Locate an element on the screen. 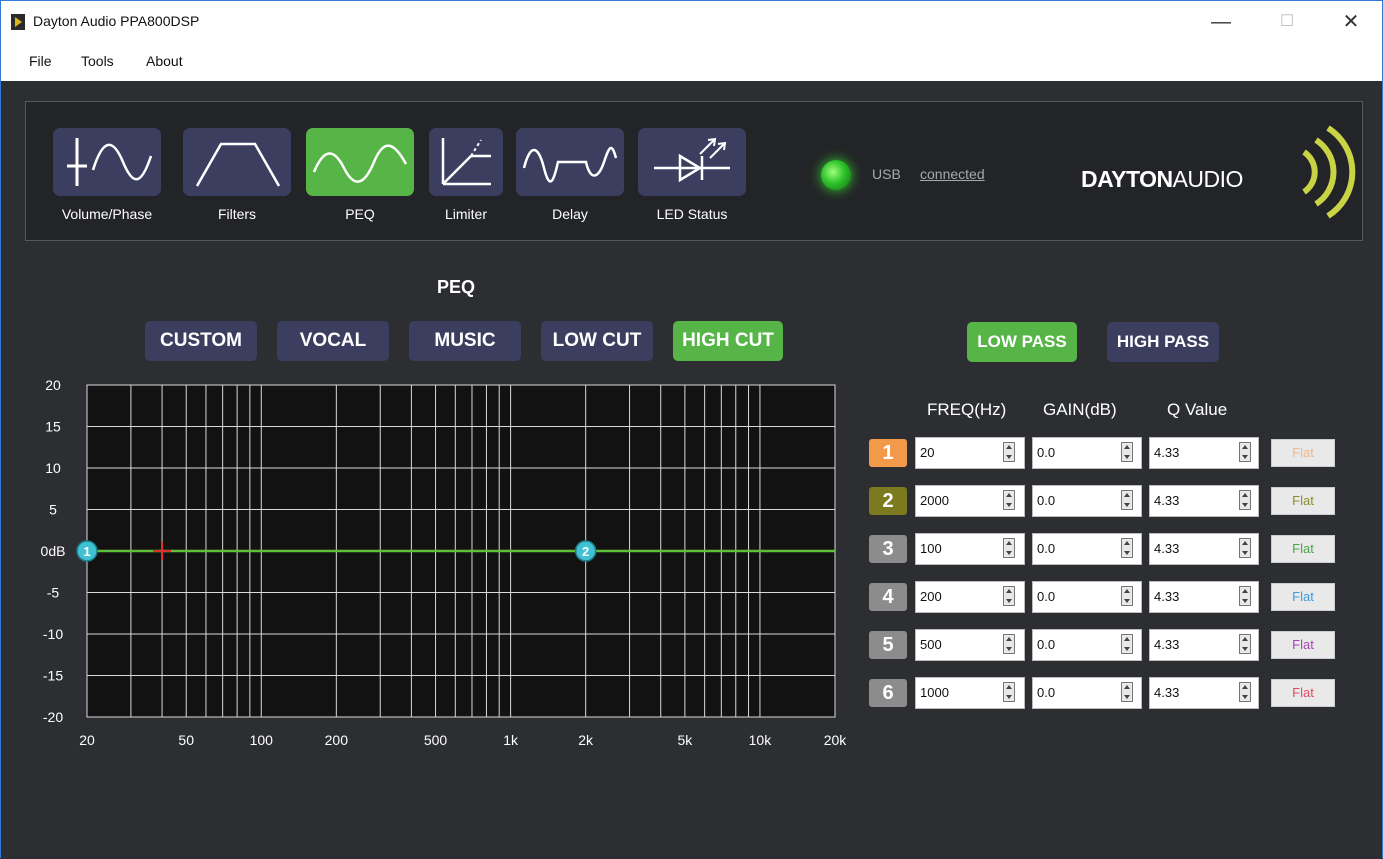 This screenshot has height=859, width=1383. band-number: 5 is located at coordinates (888, 645).